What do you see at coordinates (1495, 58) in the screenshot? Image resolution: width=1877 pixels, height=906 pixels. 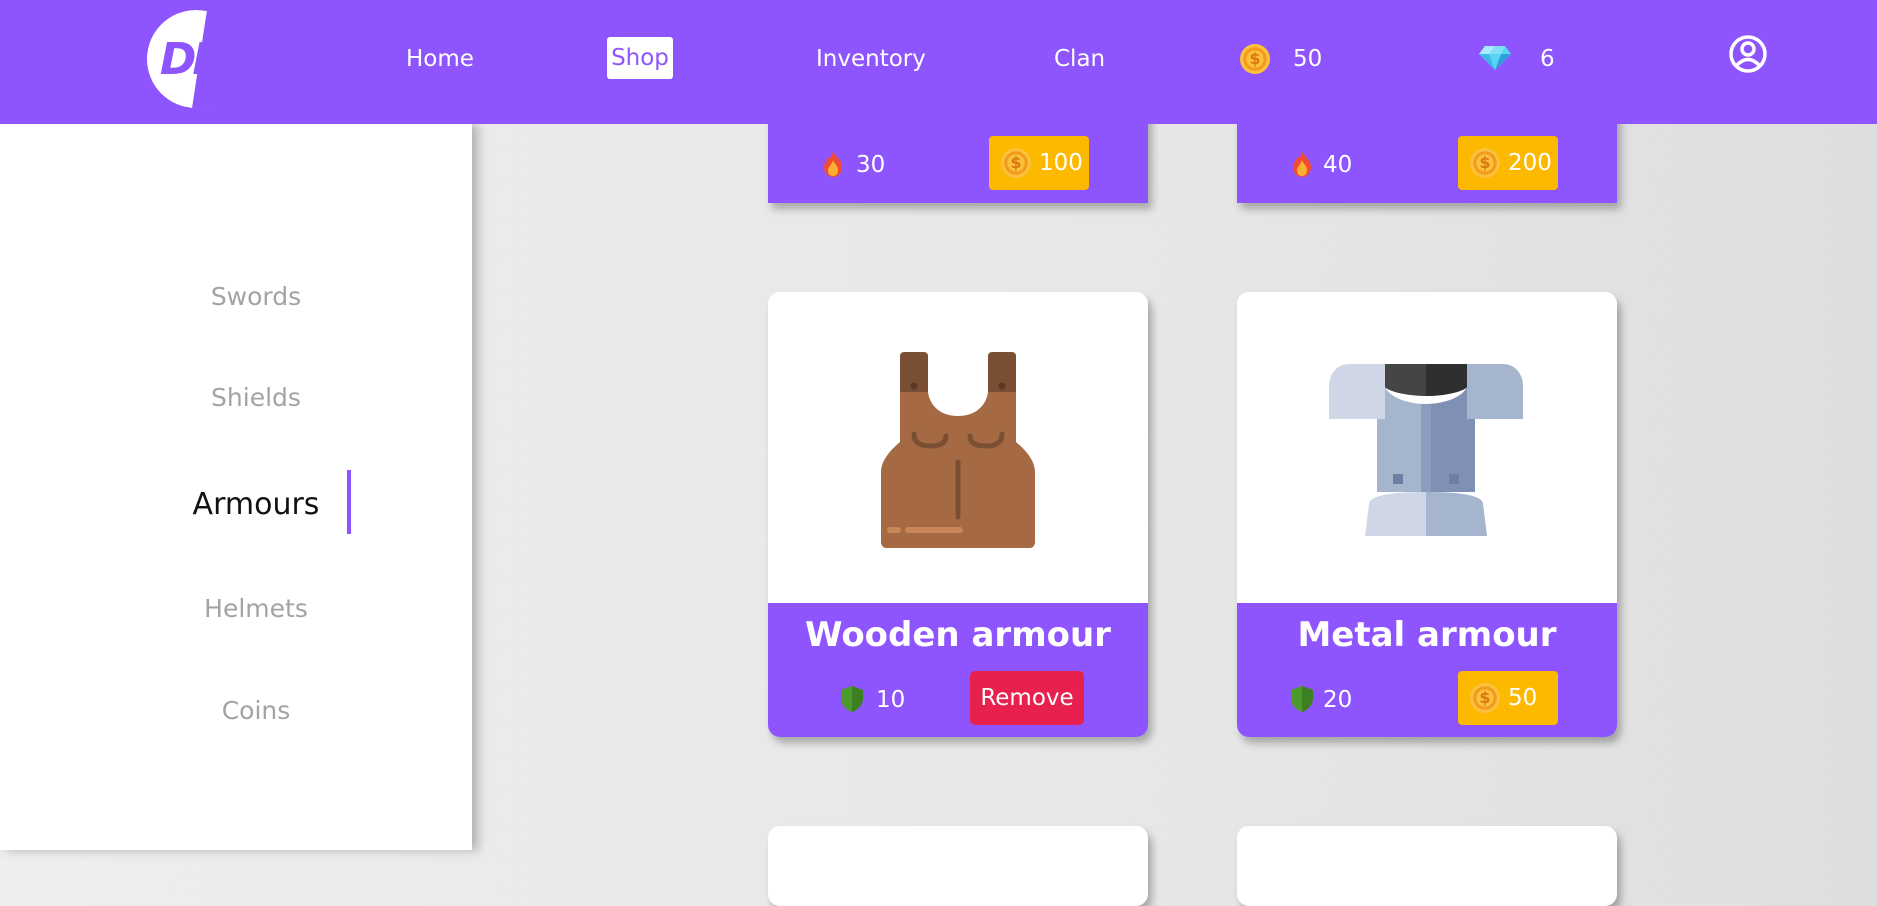 I see `diamond-icon` at bounding box center [1495, 58].